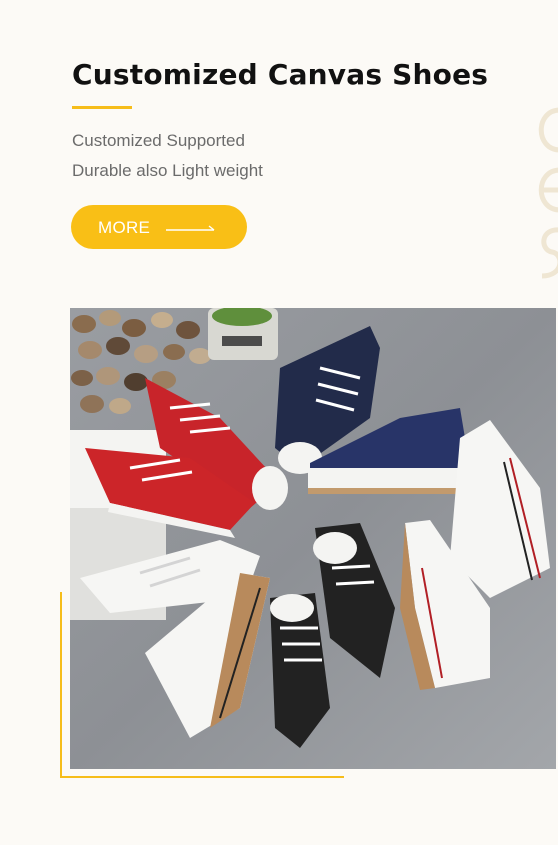  Describe the element at coordinates (102, 107) in the screenshot. I see `title-underline` at that location.